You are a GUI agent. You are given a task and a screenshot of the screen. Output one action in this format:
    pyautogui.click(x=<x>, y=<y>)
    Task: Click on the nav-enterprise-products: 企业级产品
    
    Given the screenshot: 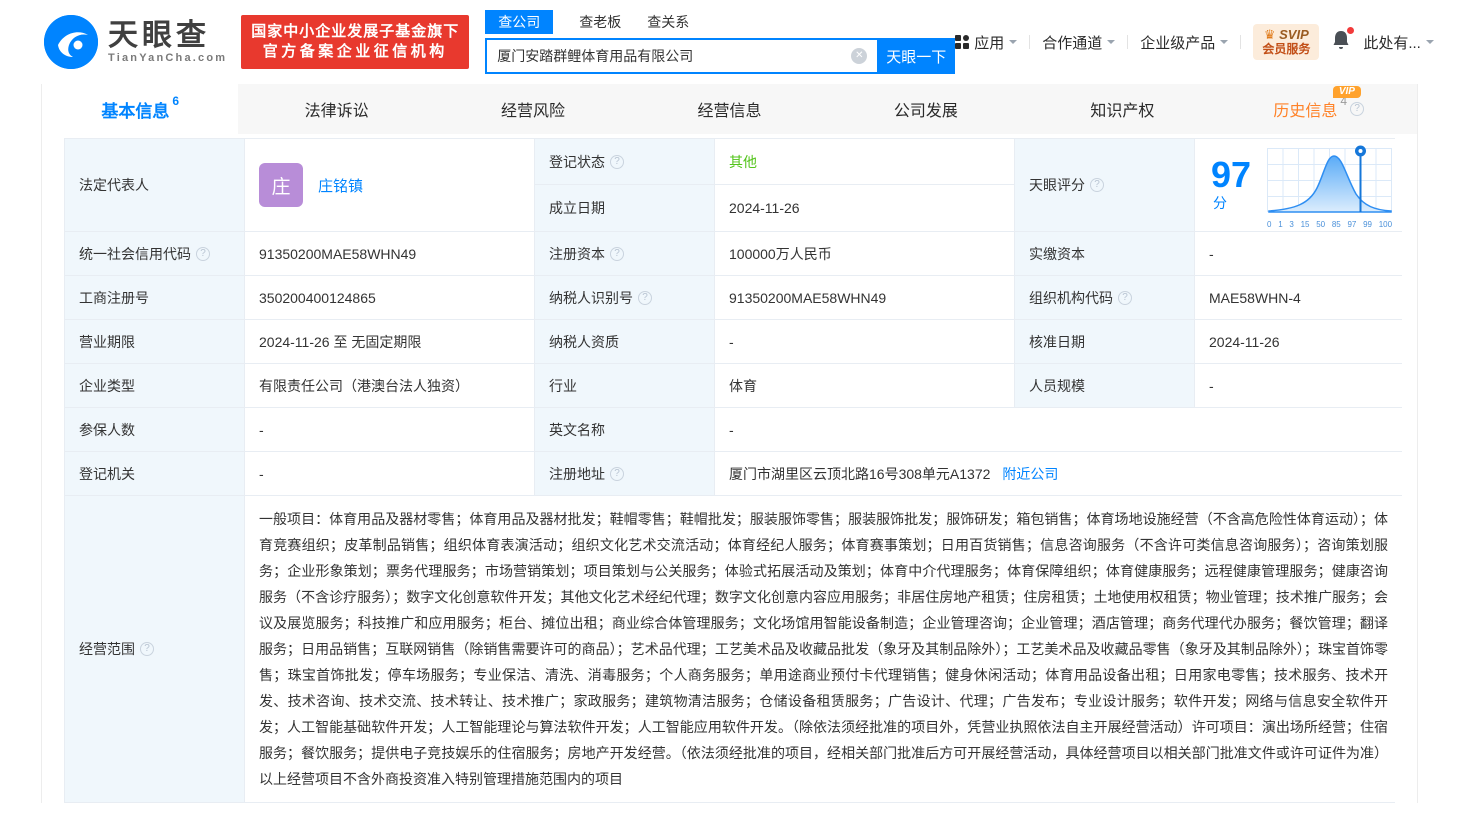 What is the action you would take?
    pyautogui.click(x=1184, y=42)
    